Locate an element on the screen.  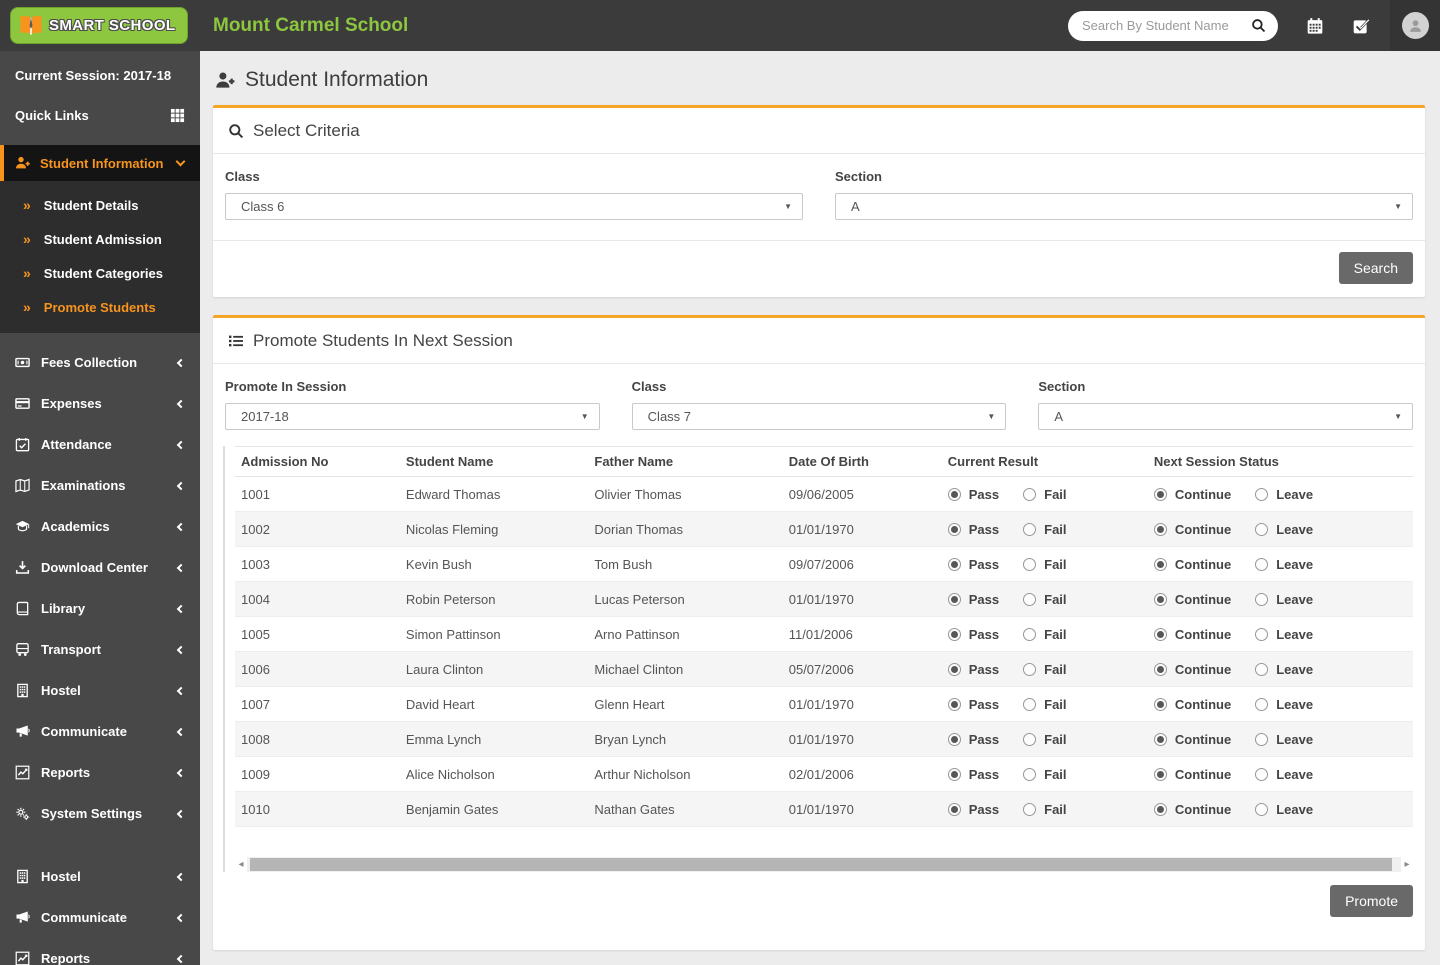
user-menu is located at coordinates (1415, 25).